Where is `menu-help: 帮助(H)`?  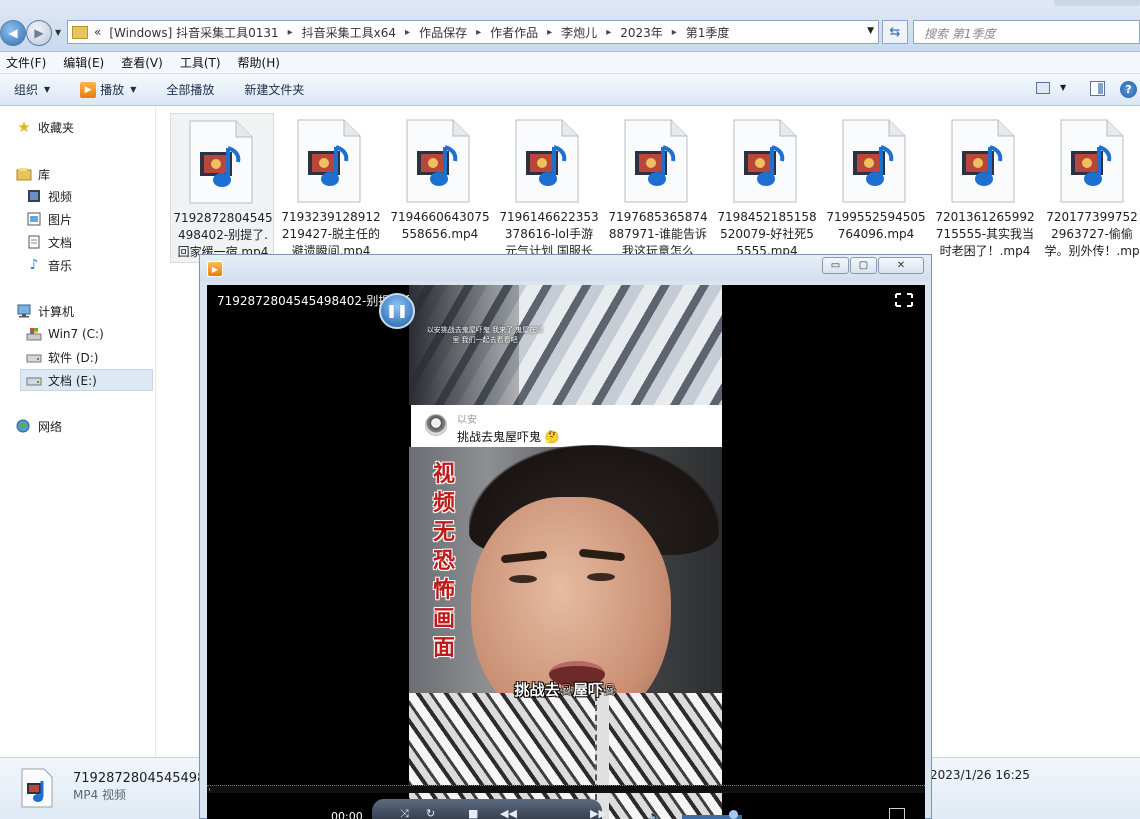 menu-help: 帮助(H) is located at coordinates (259, 62).